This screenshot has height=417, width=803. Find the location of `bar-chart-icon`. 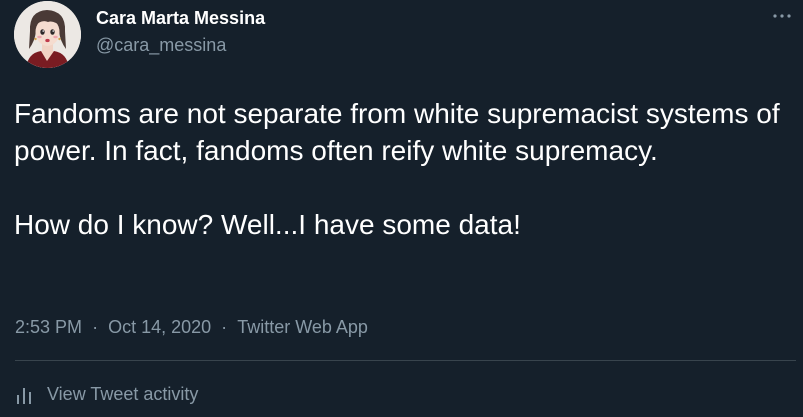

bar-chart-icon is located at coordinates (24, 395).